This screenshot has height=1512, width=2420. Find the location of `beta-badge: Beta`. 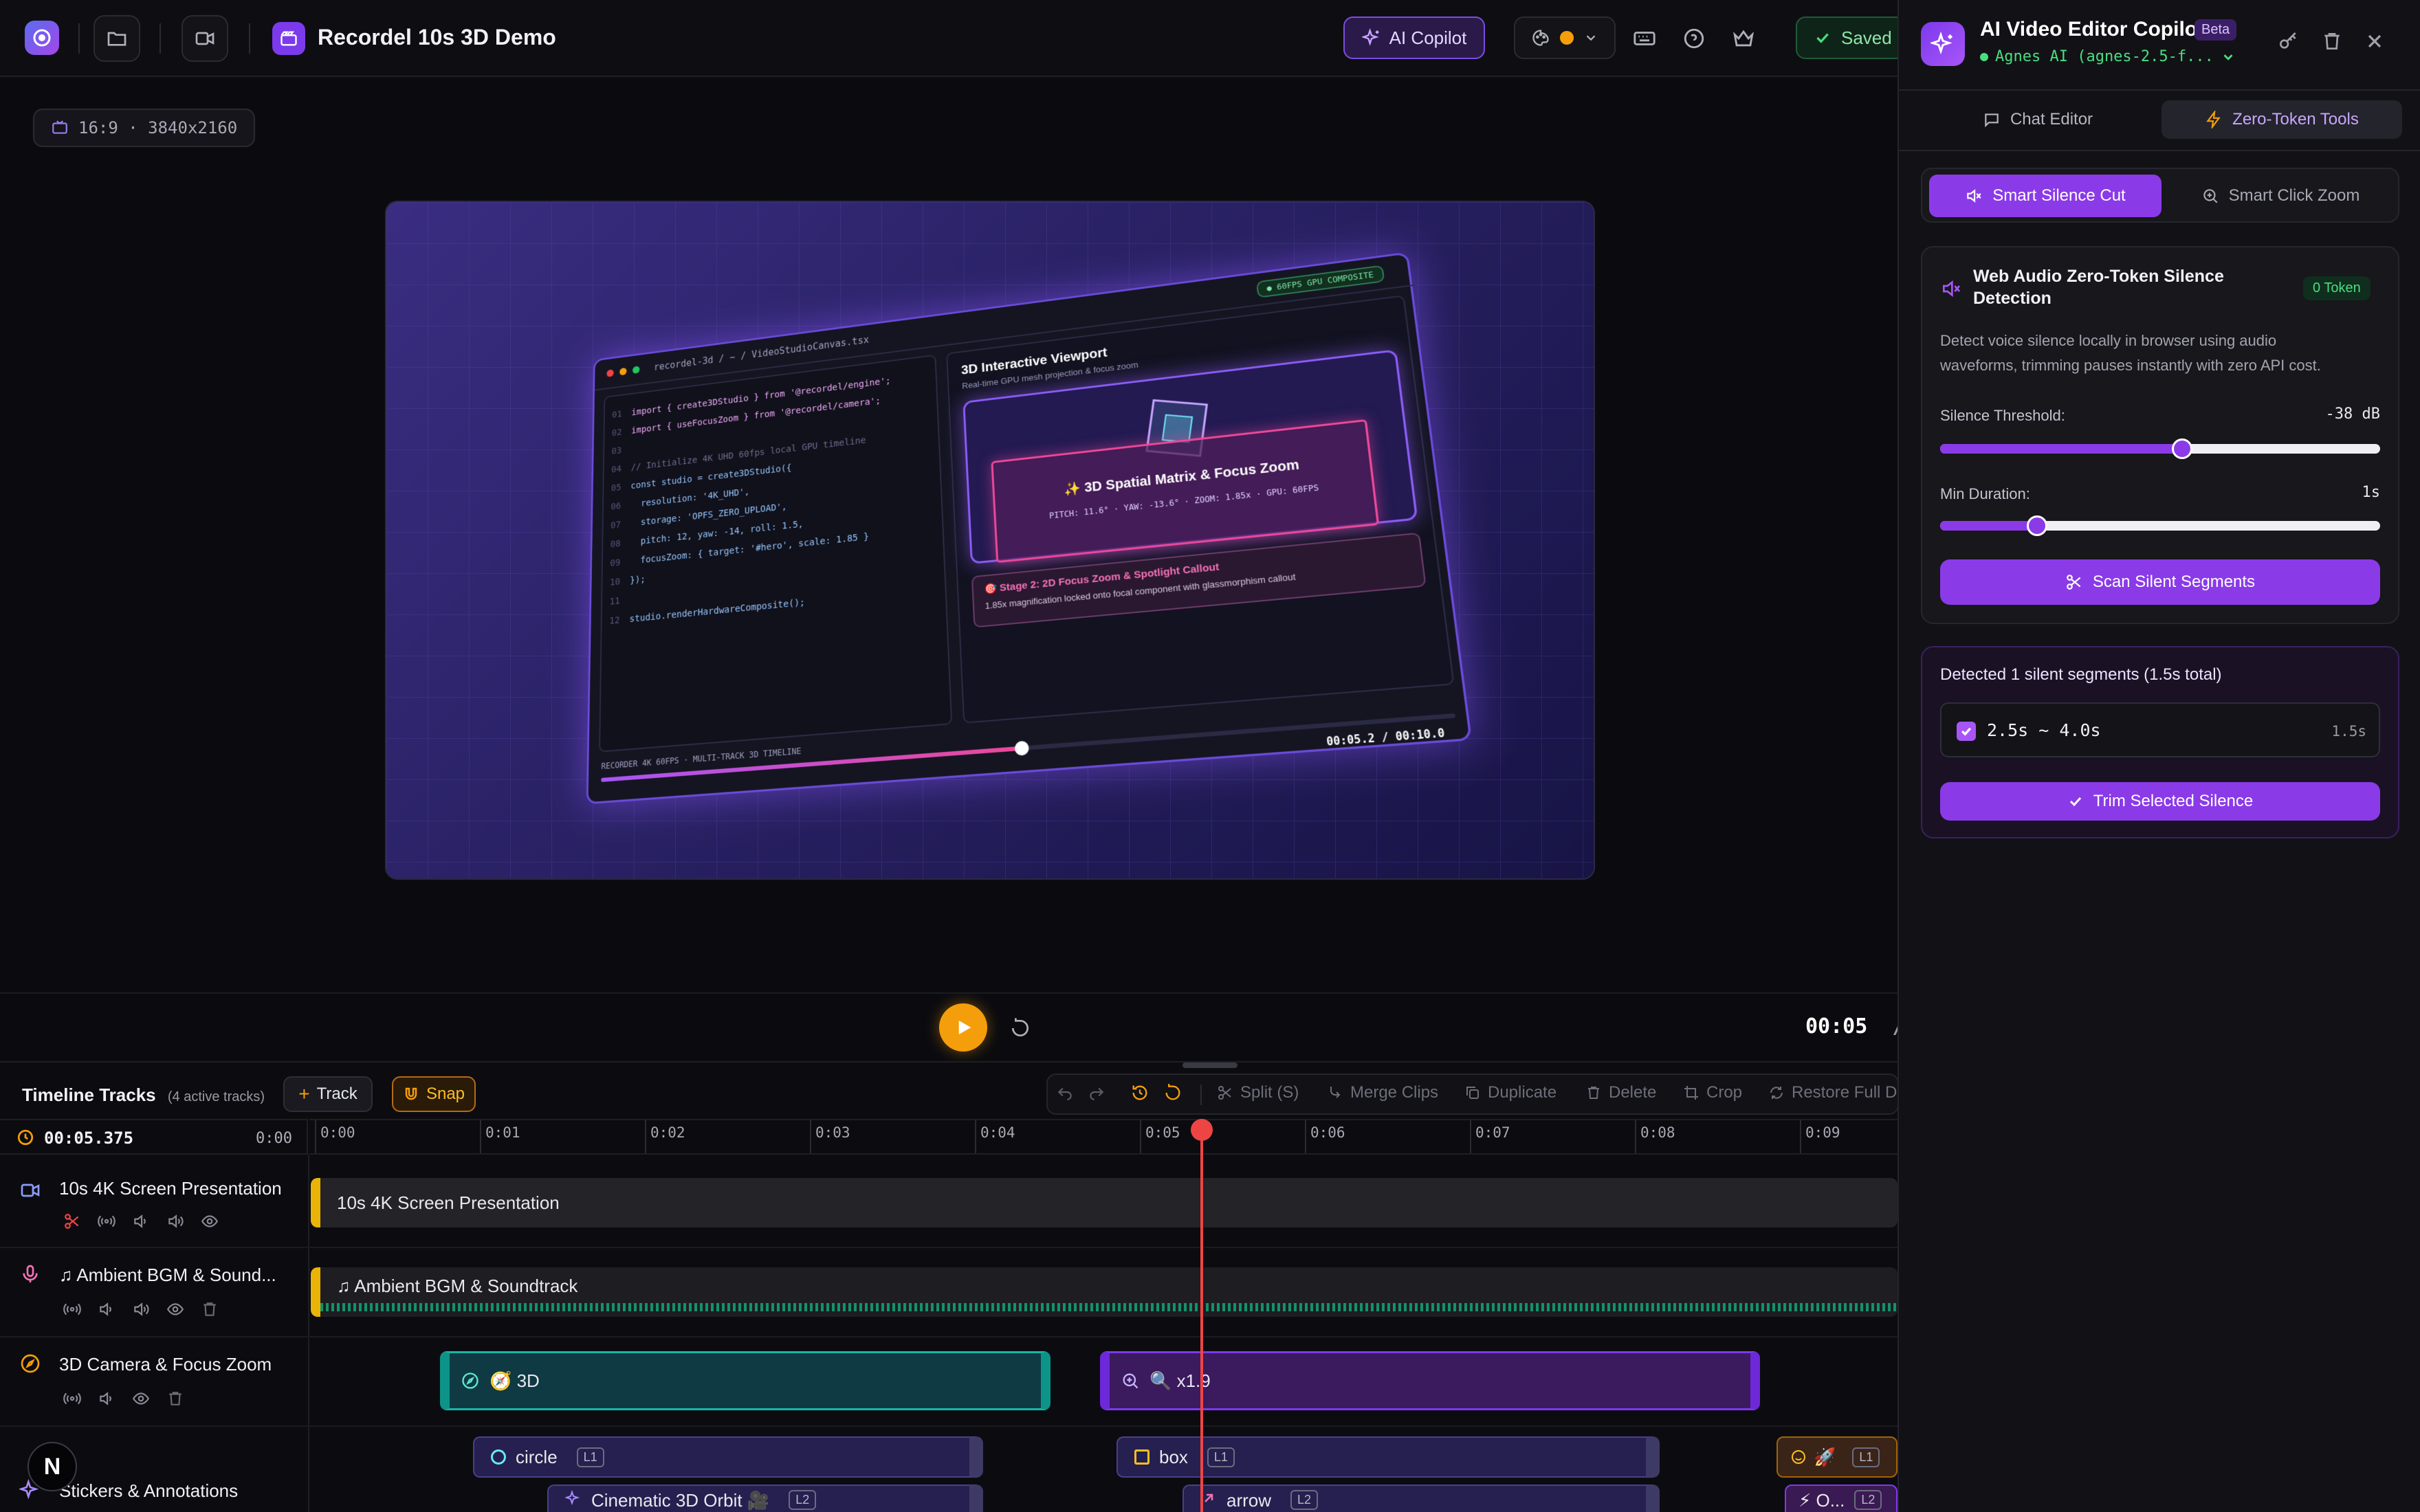

beta-badge: Beta is located at coordinates (2215, 30).